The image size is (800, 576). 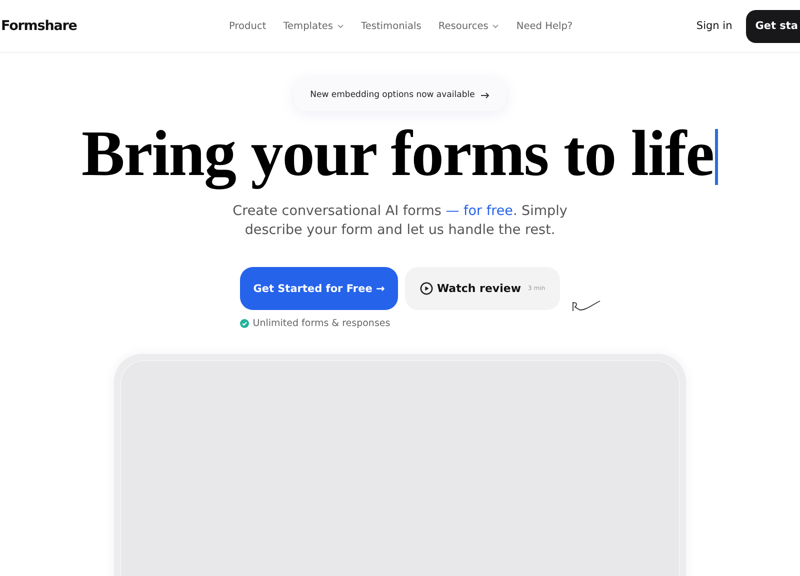 I want to click on get-started-button: Get sta, so click(x=773, y=26).